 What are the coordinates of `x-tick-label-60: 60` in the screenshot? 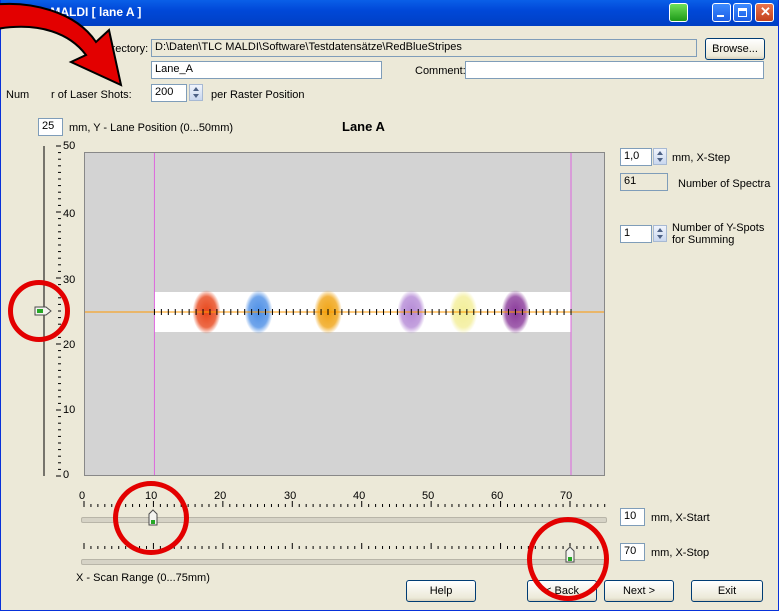 It's located at (497, 496).